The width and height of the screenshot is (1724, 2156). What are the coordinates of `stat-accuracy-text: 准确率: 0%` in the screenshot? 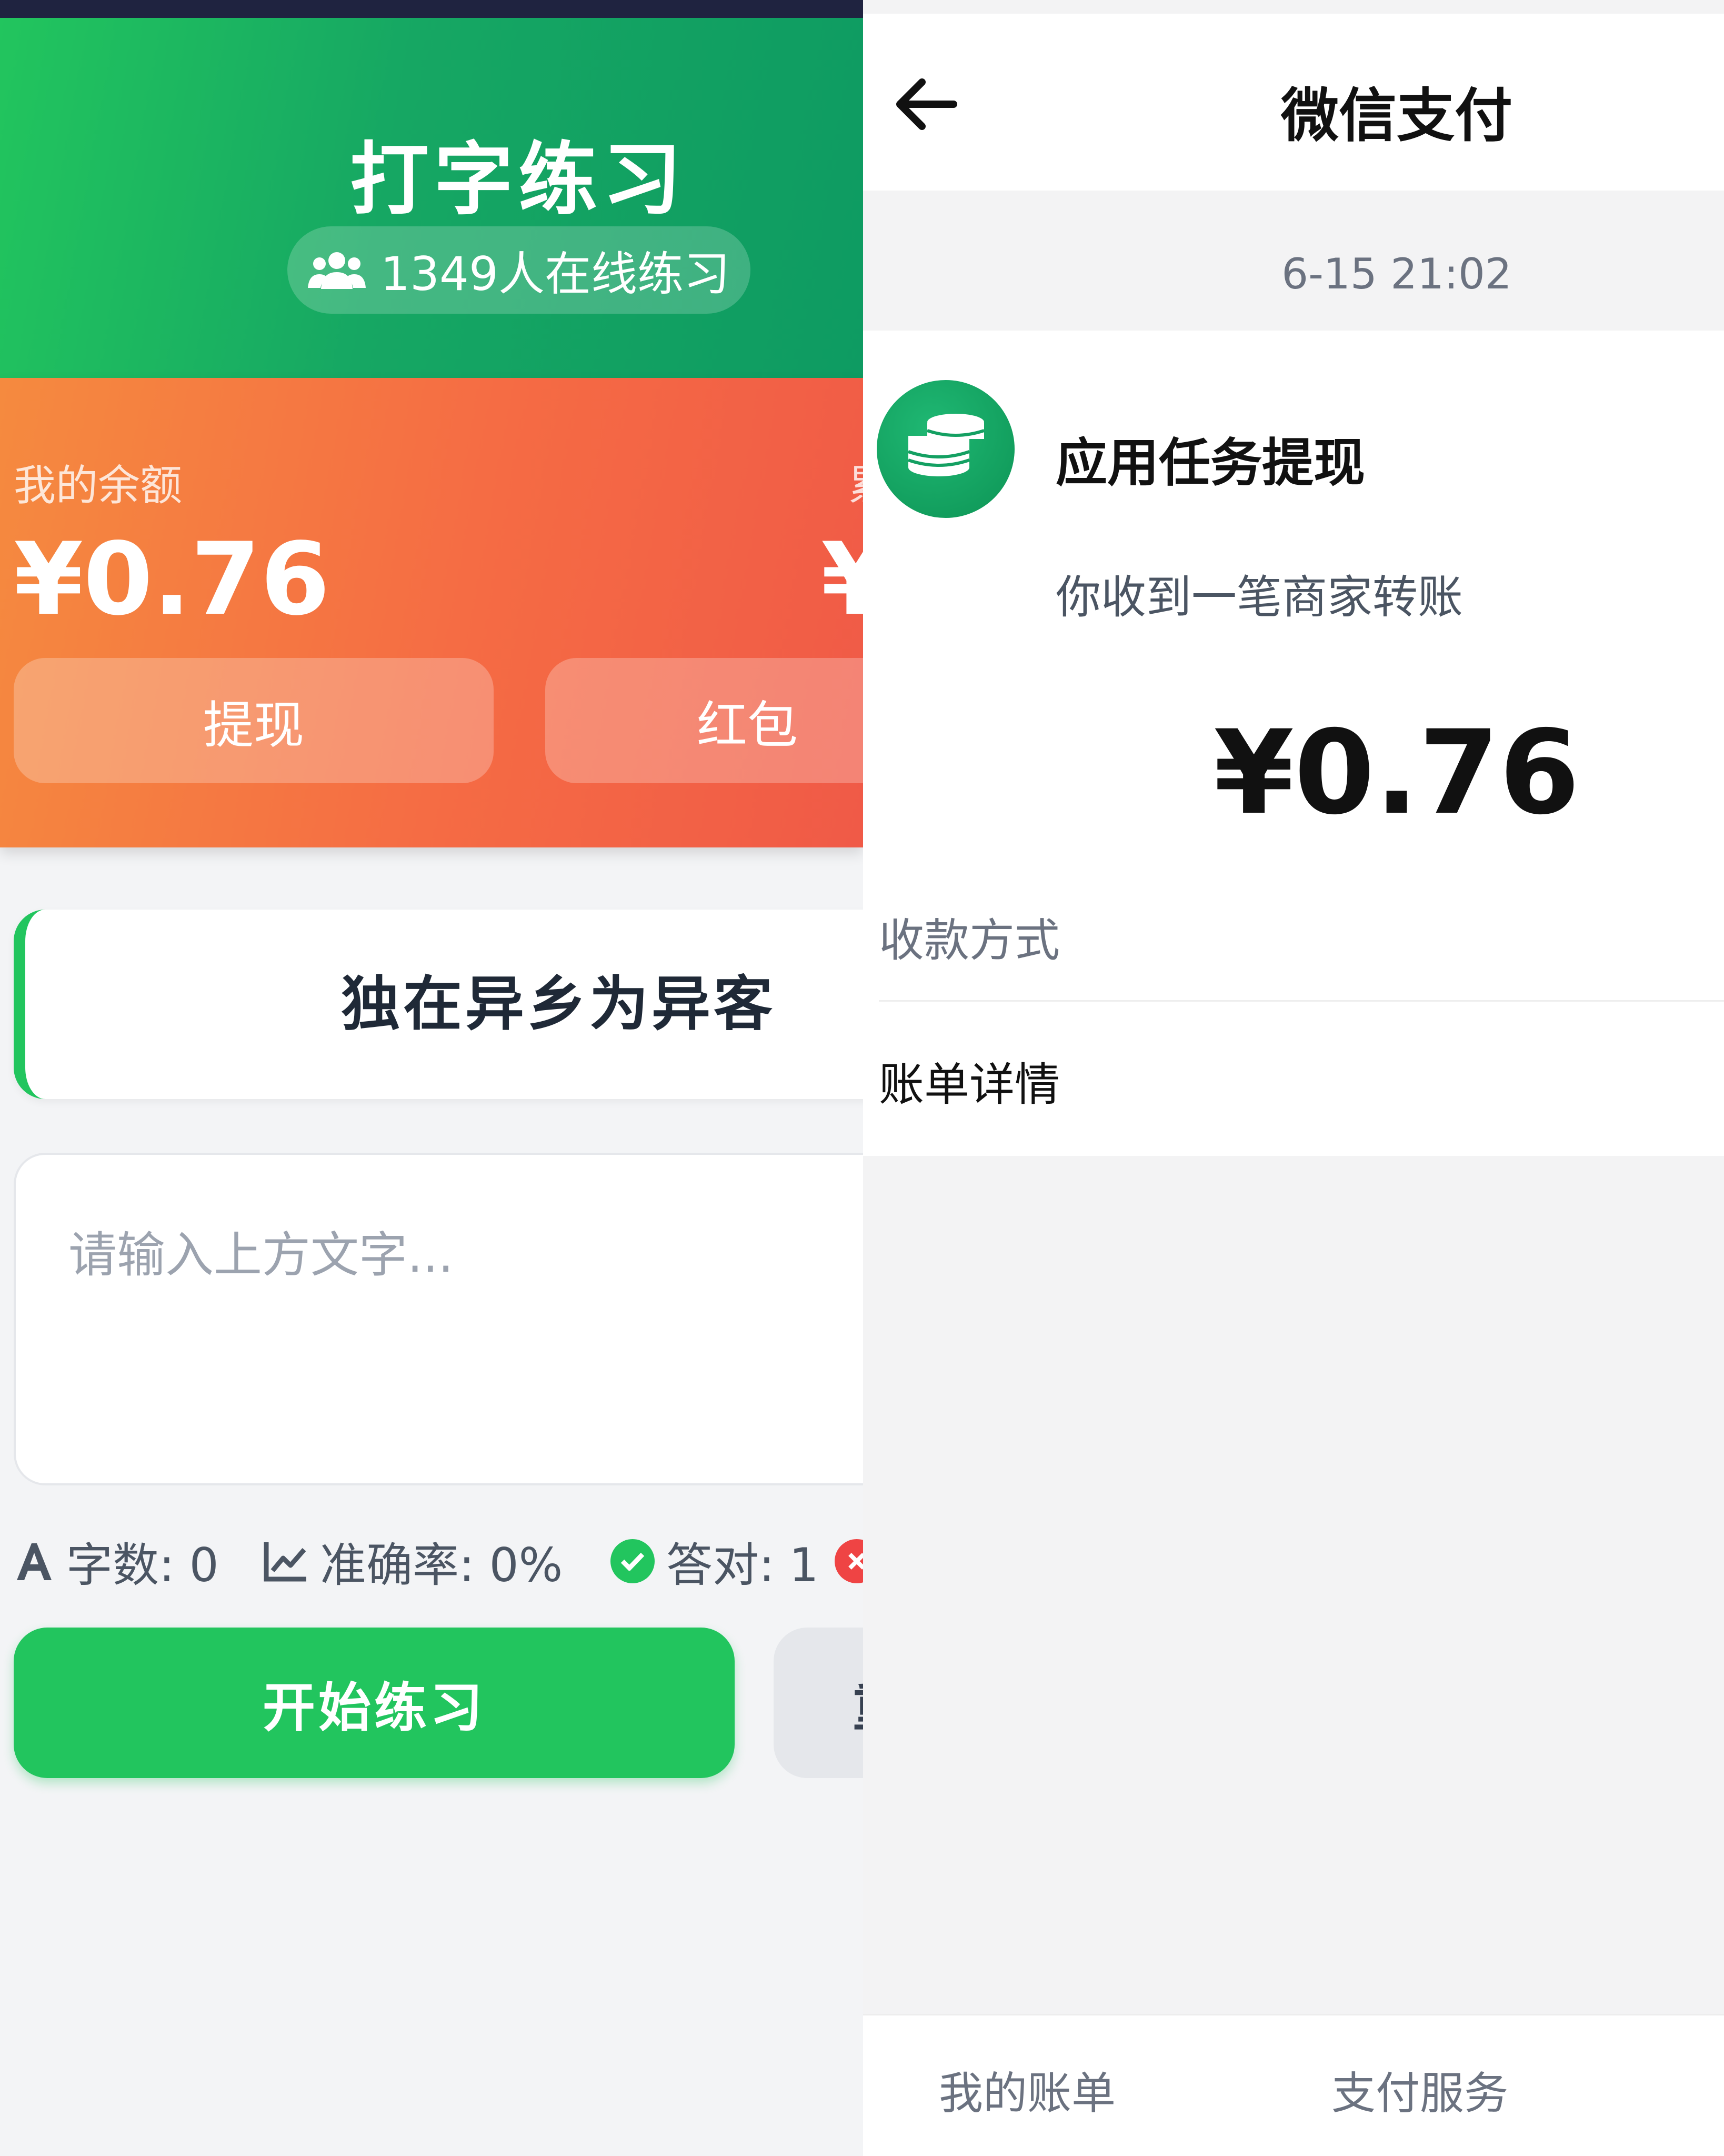 It's located at (442, 1565).